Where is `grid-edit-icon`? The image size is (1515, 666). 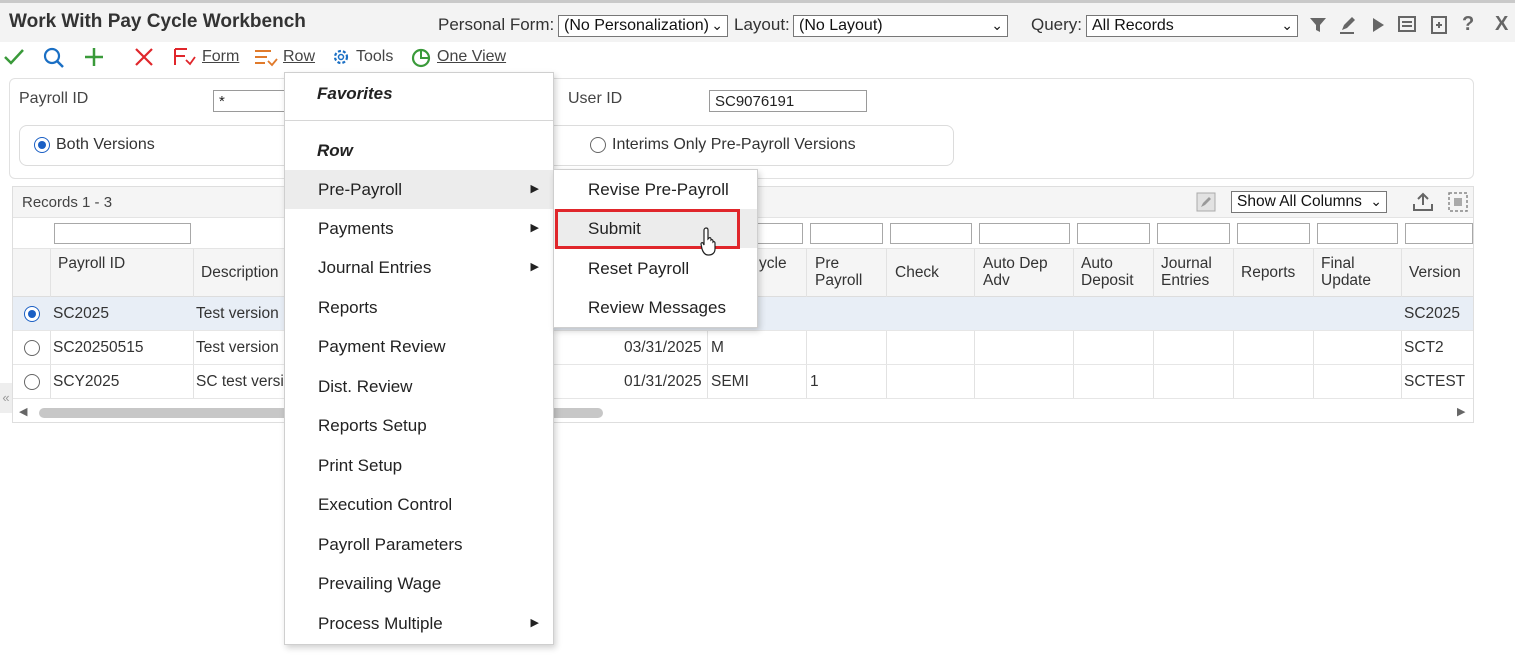
grid-edit-icon is located at coordinates (1206, 202).